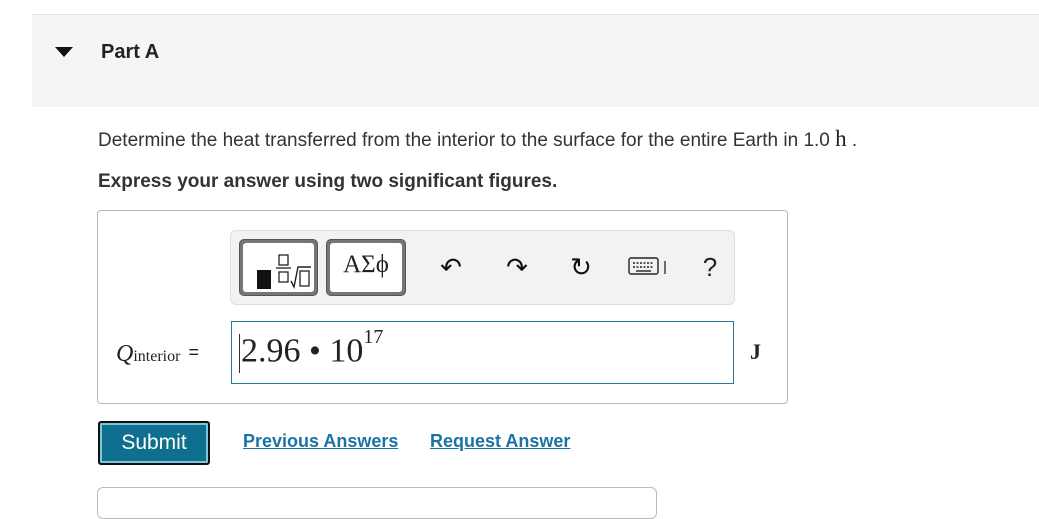 The image size is (1039, 519). I want to click on symbols-button: ΑΣϕ, so click(366, 267).